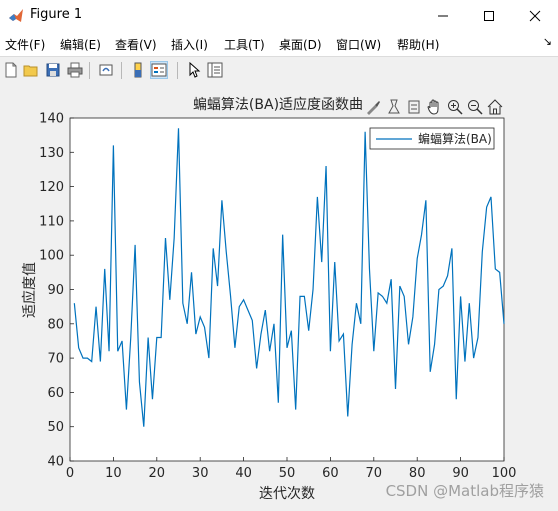 Image resolution: width=558 pixels, height=511 pixels. I want to click on y-axis: 40 50 60 70 80 90 100 110 120 130 140, so click(56, 291).